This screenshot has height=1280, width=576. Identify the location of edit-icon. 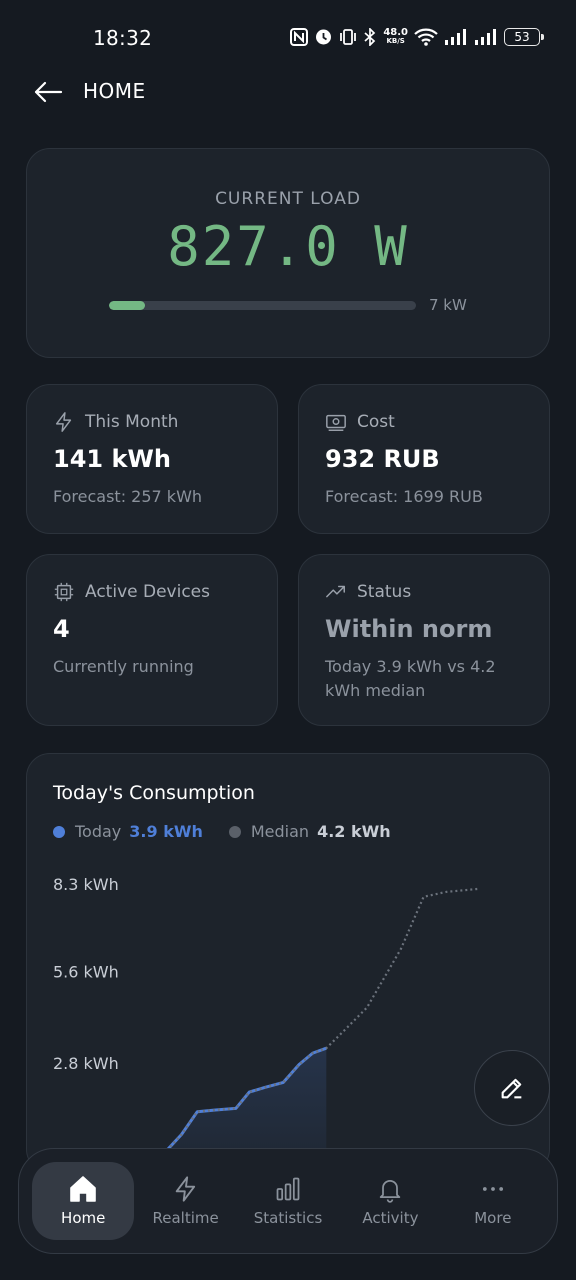
(511, 1088).